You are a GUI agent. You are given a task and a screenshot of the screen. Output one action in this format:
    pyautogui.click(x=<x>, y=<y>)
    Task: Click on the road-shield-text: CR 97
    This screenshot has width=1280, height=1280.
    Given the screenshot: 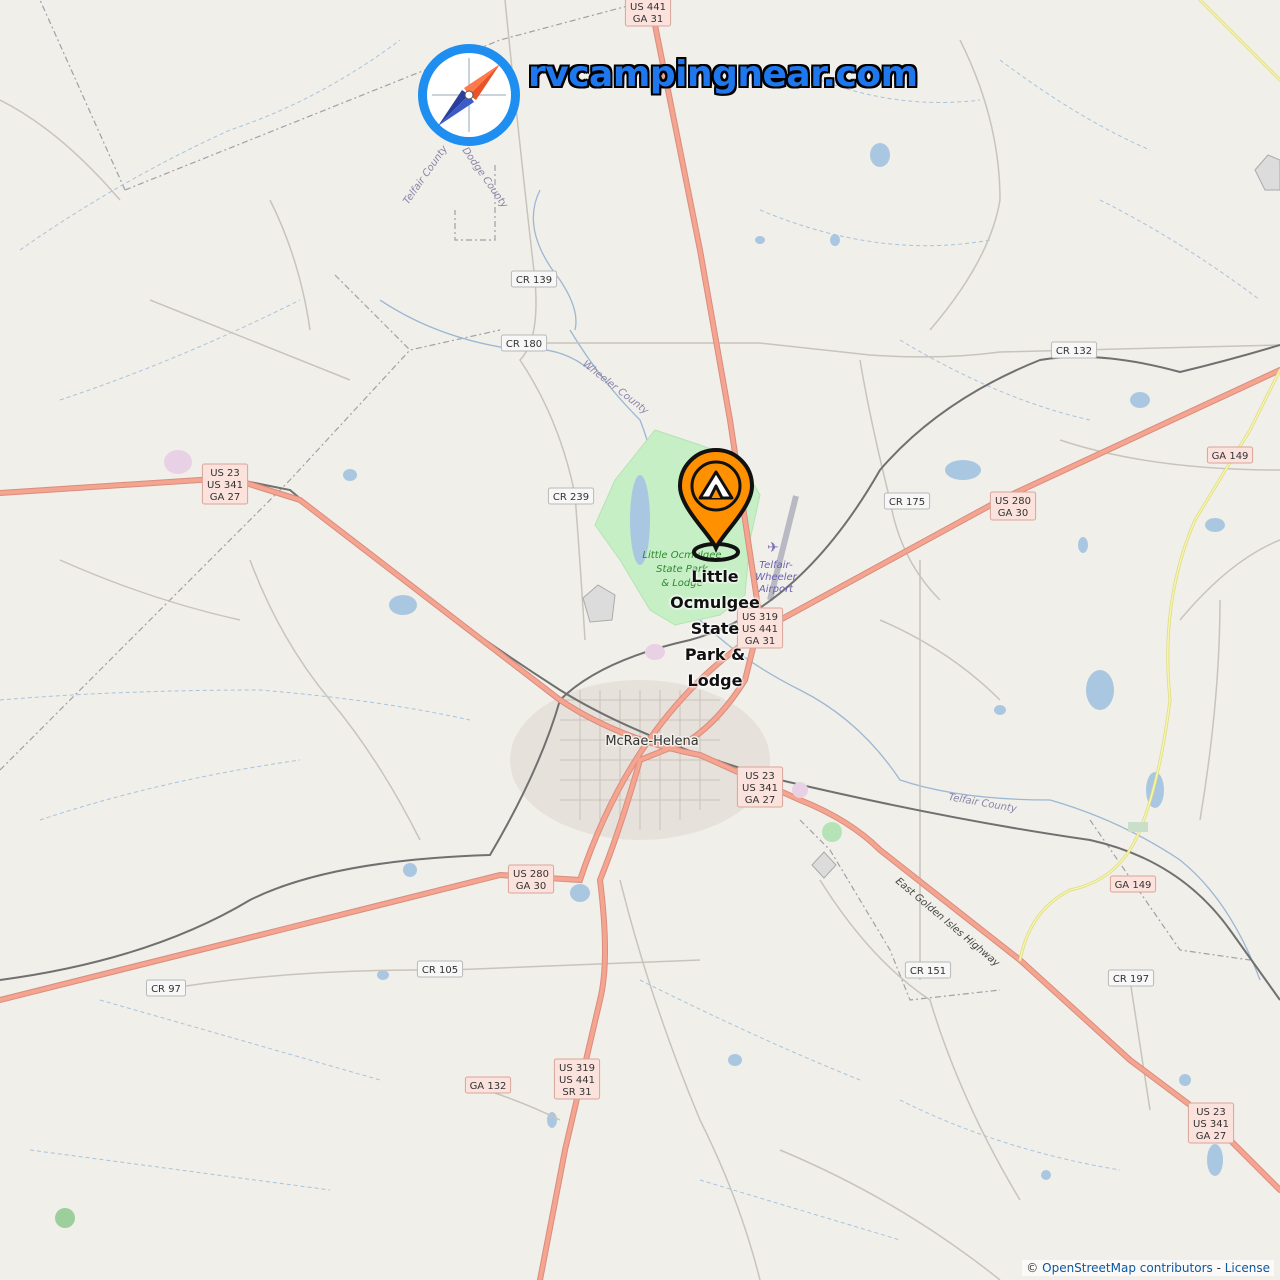 What is the action you would take?
    pyautogui.click(x=166, y=989)
    